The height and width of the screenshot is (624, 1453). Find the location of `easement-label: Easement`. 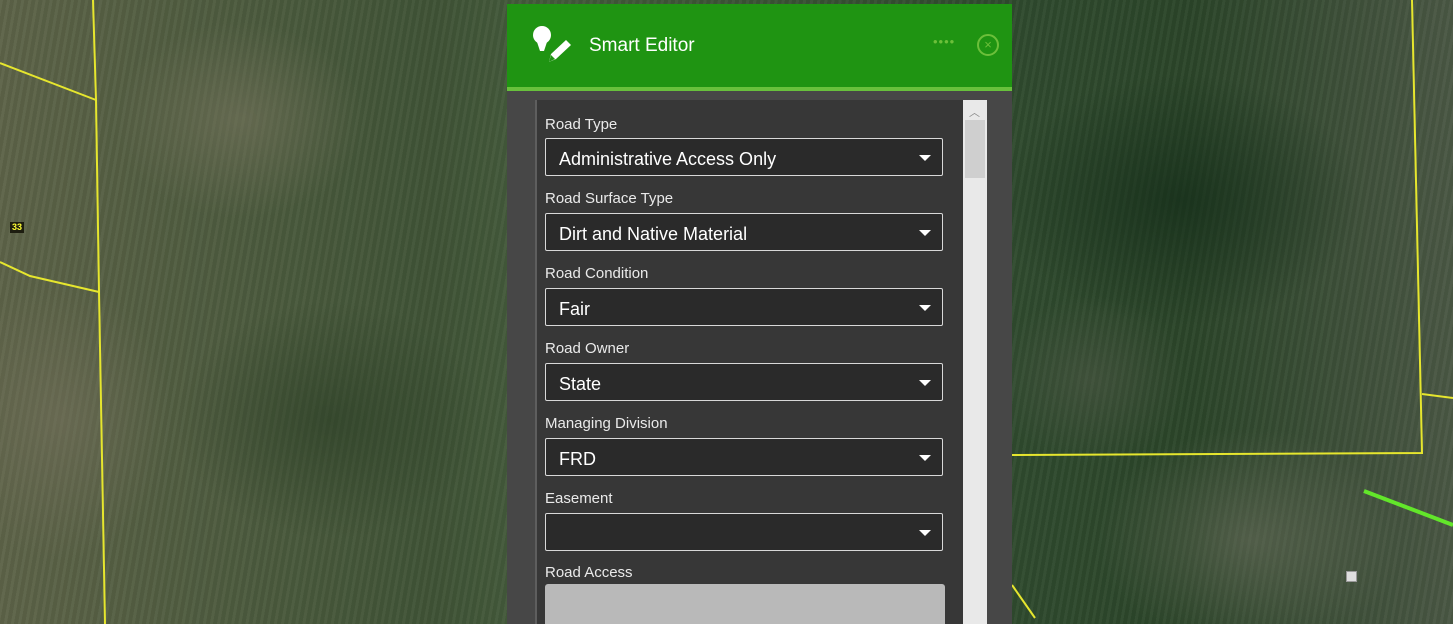

easement-label: Easement is located at coordinates (579, 498).